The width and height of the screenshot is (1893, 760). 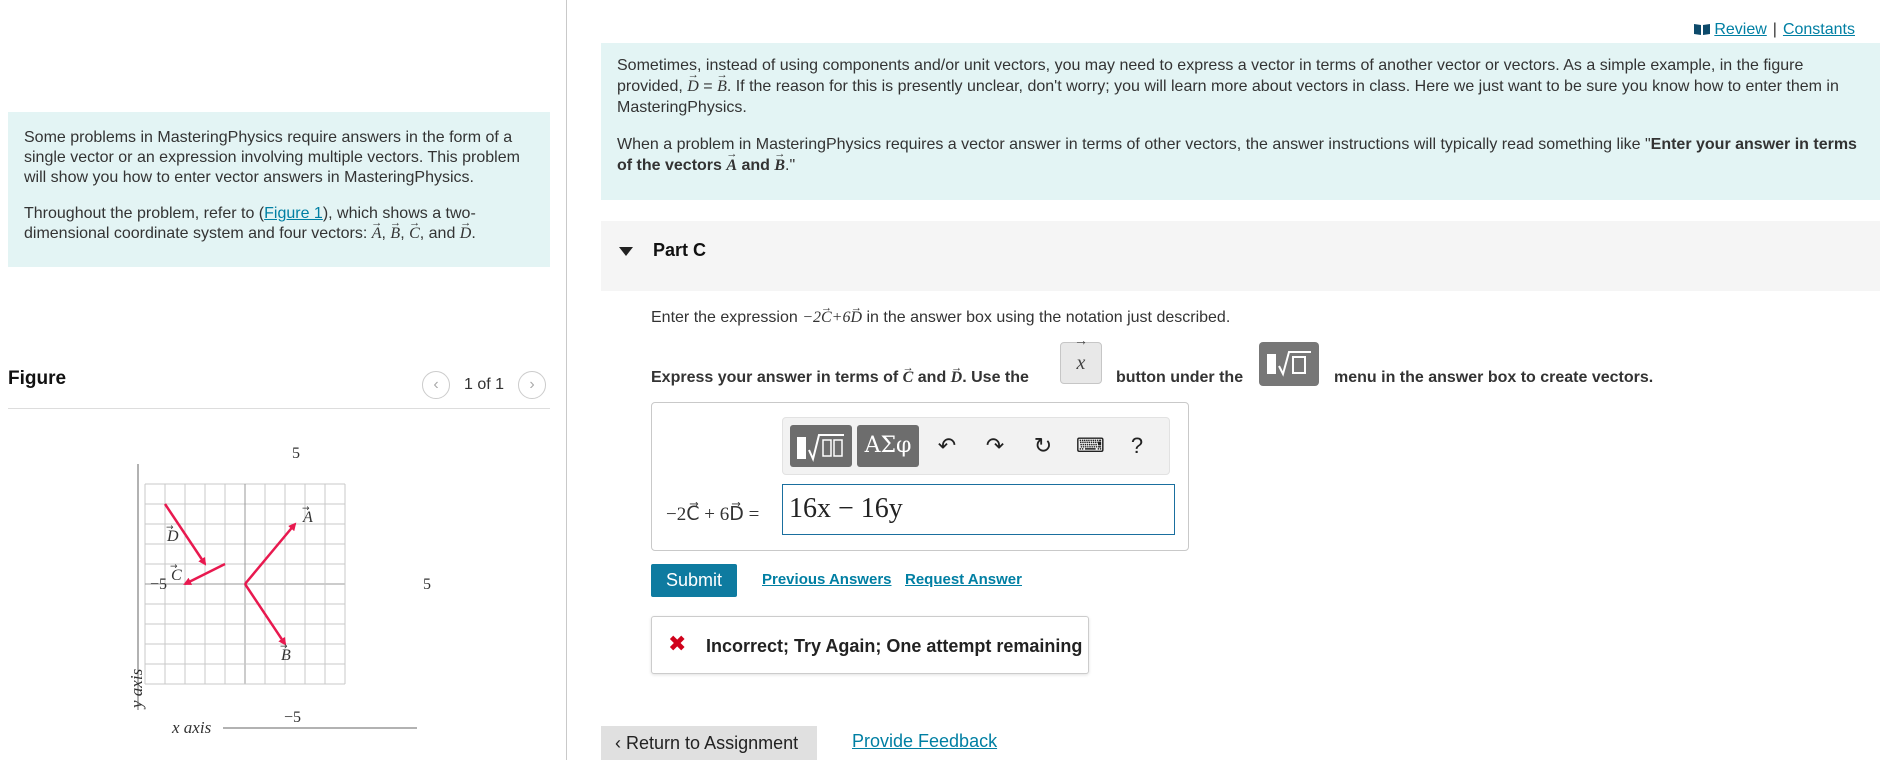 What do you see at coordinates (191, 727) in the screenshot?
I see `x-axis-label: x axis` at bounding box center [191, 727].